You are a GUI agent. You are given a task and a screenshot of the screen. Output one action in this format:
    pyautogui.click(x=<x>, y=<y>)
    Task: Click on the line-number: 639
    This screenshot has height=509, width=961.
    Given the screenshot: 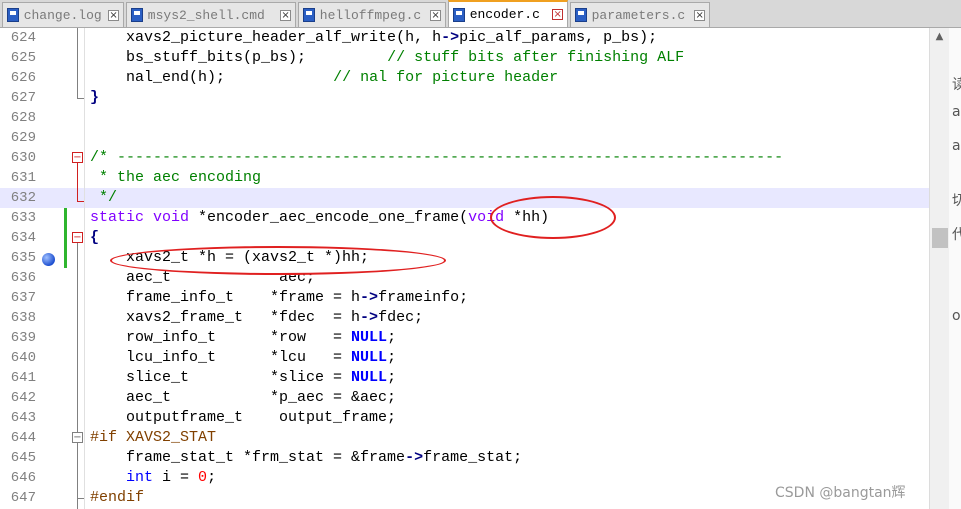 What is the action you would take?
    pyautogui.click(x=23, y=338)
    